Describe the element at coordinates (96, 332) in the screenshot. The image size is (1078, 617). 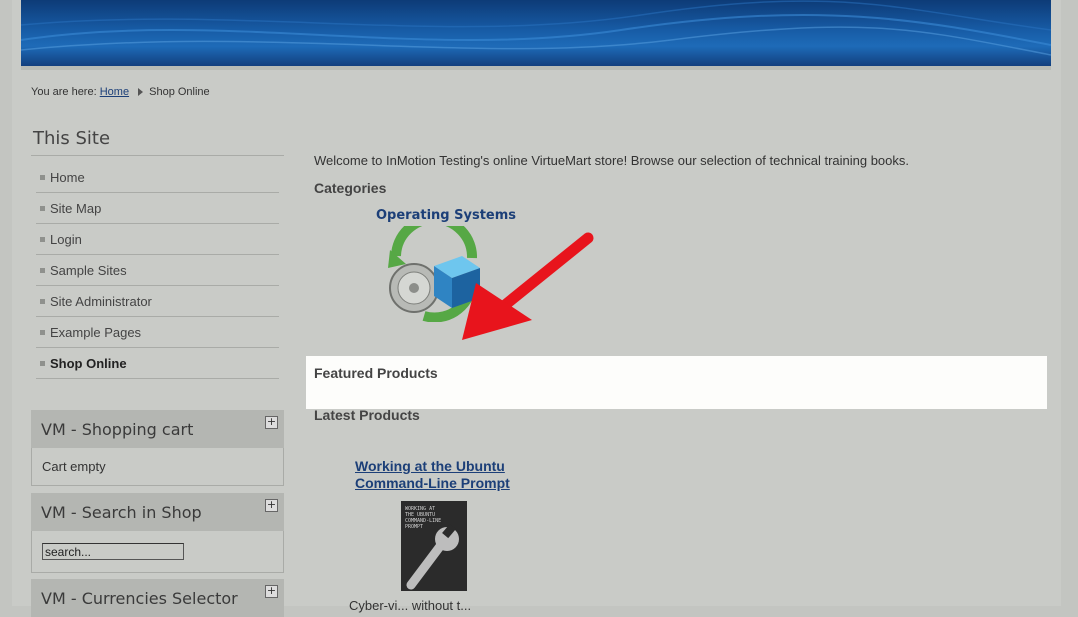
I see `sidebar-item-label: Example Pages` at that location.